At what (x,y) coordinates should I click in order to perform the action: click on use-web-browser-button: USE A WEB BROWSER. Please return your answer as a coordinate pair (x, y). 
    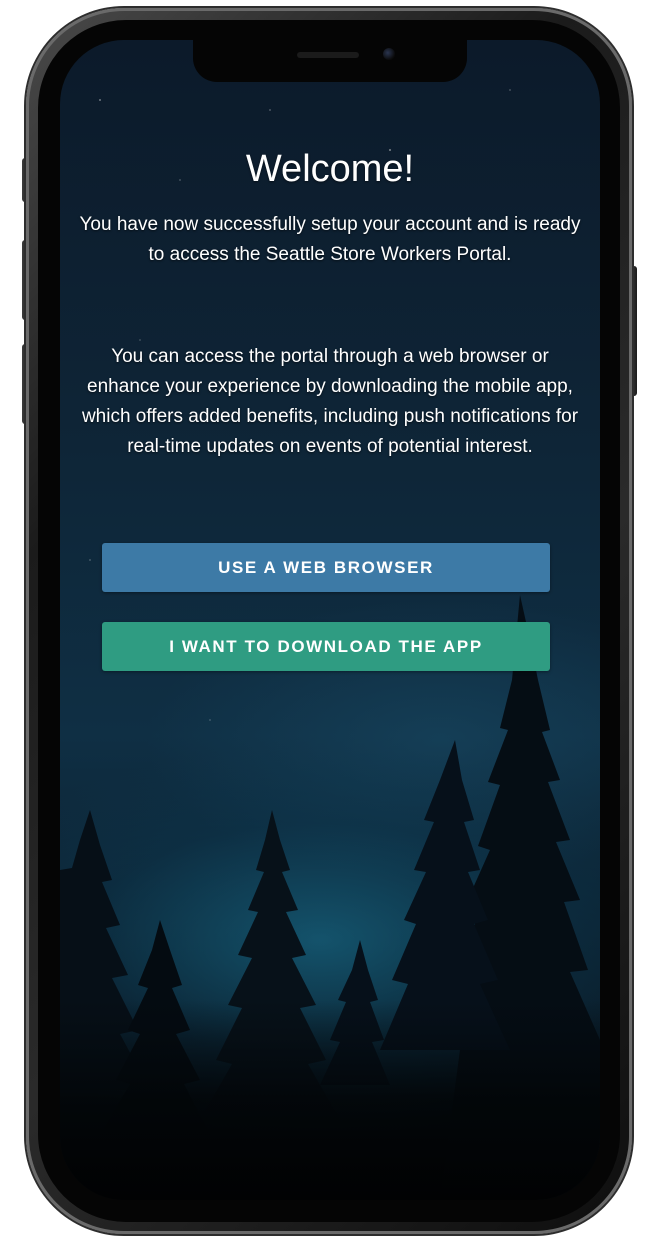
    Looking at the image, I should click on (326, 567).